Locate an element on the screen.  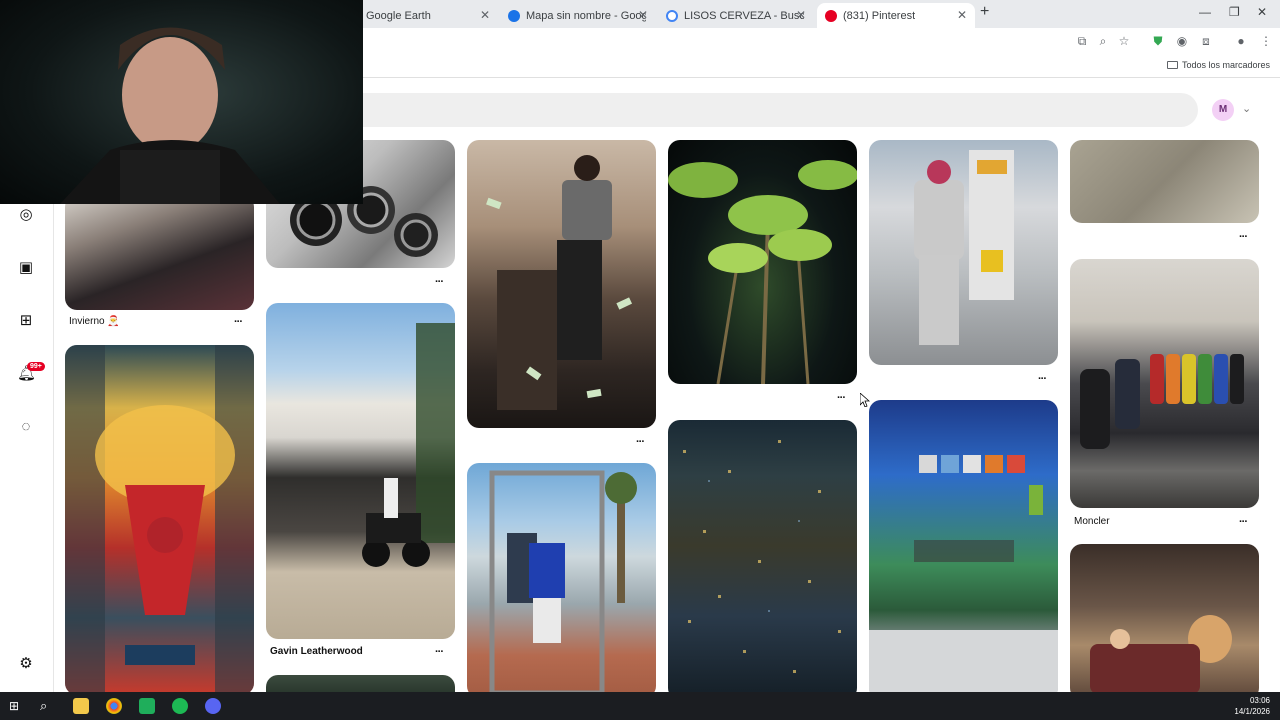
tab-google-search: LISOS CERVEZA - Buscar con Google ✕ is located at coordinates (736, 15).